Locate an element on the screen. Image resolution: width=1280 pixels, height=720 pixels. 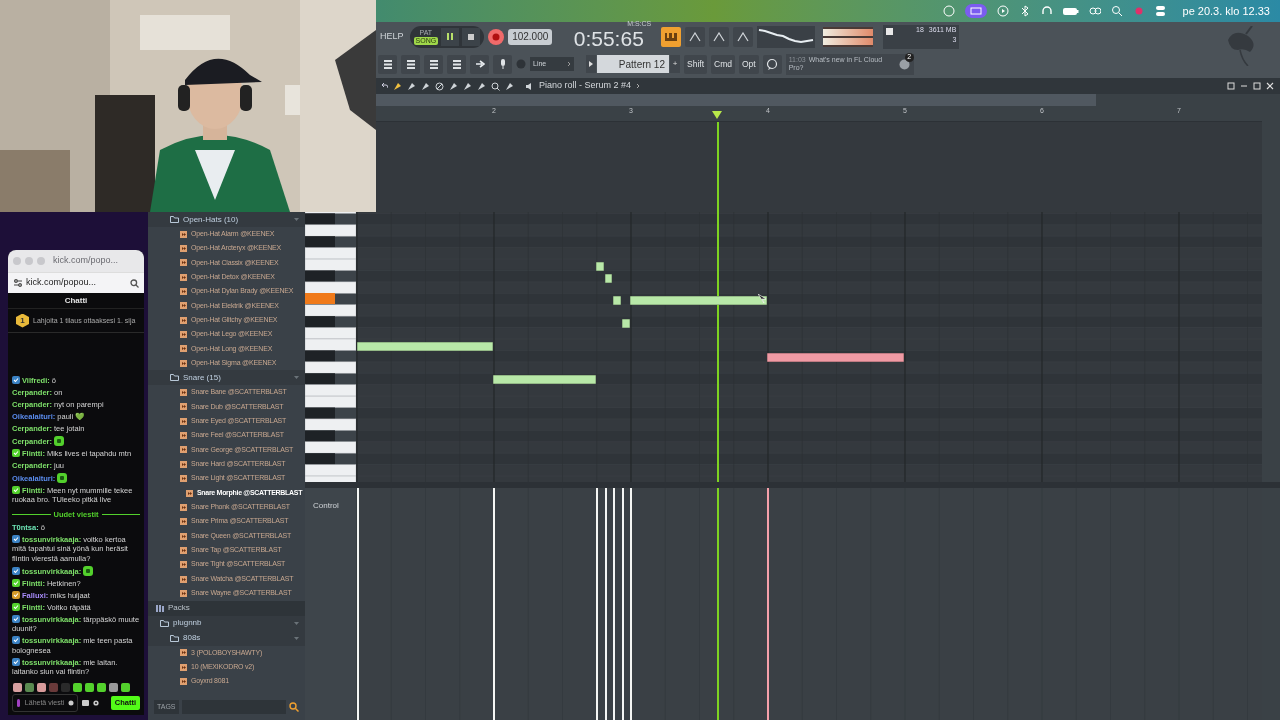
pencil-icon is located at coordinates (397, 86).